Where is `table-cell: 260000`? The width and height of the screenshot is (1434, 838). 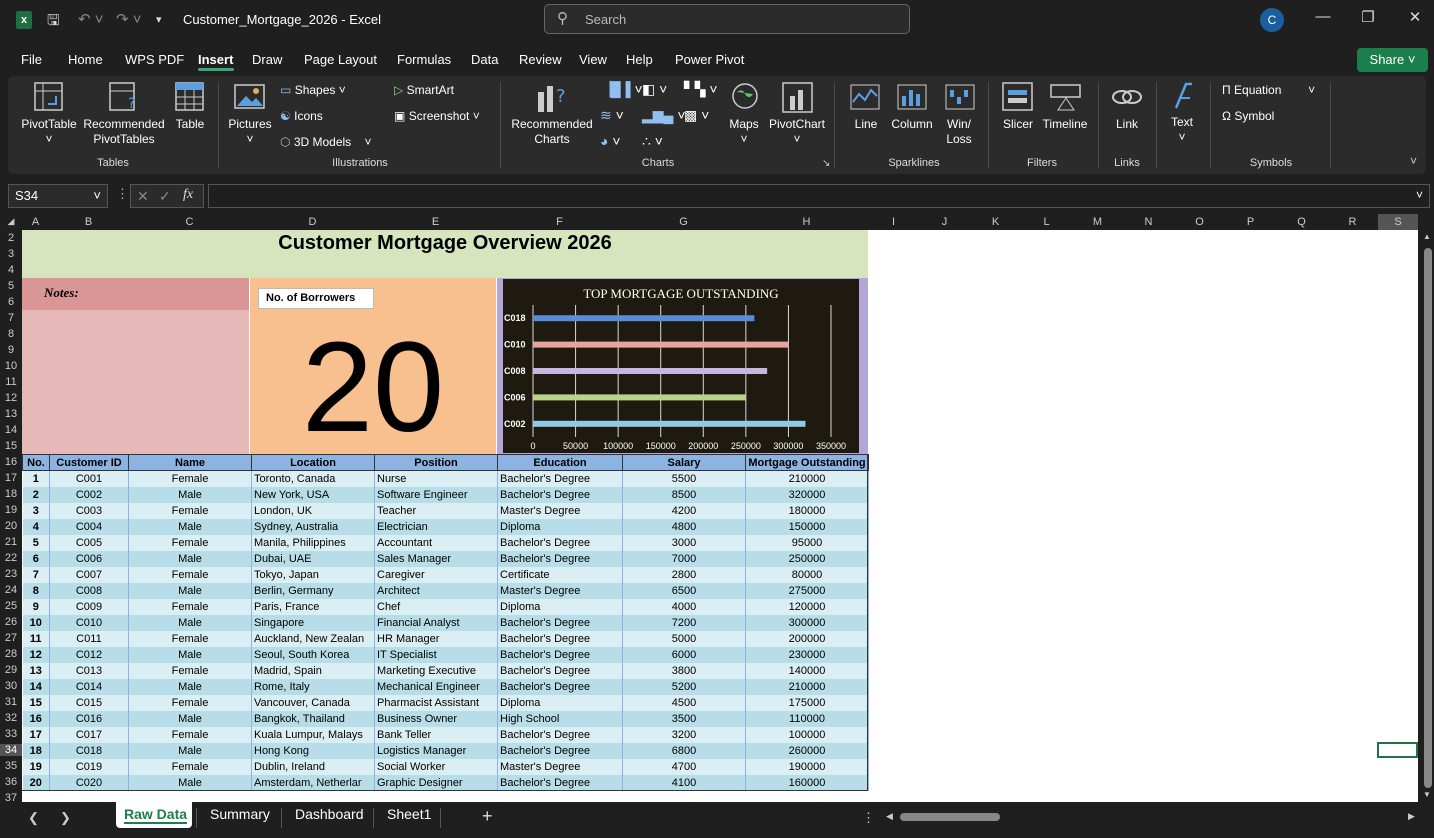
table-cell: 260000 is located at coordinates (807, 750).